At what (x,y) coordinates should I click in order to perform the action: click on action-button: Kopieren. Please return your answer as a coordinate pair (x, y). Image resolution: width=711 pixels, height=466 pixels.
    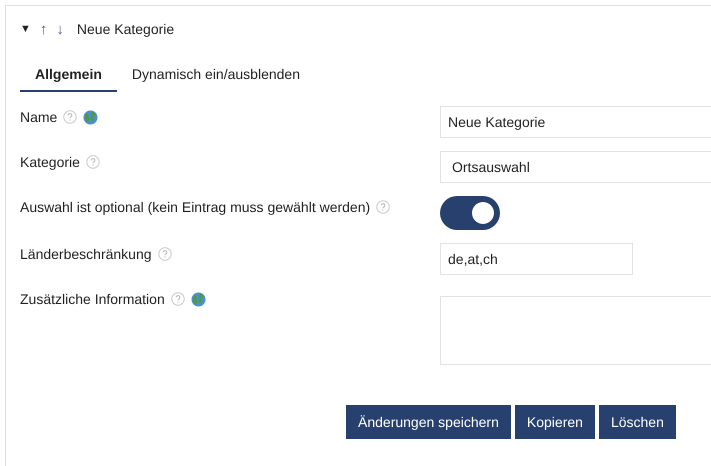
    Looking at the image, I should click on (554, 422).